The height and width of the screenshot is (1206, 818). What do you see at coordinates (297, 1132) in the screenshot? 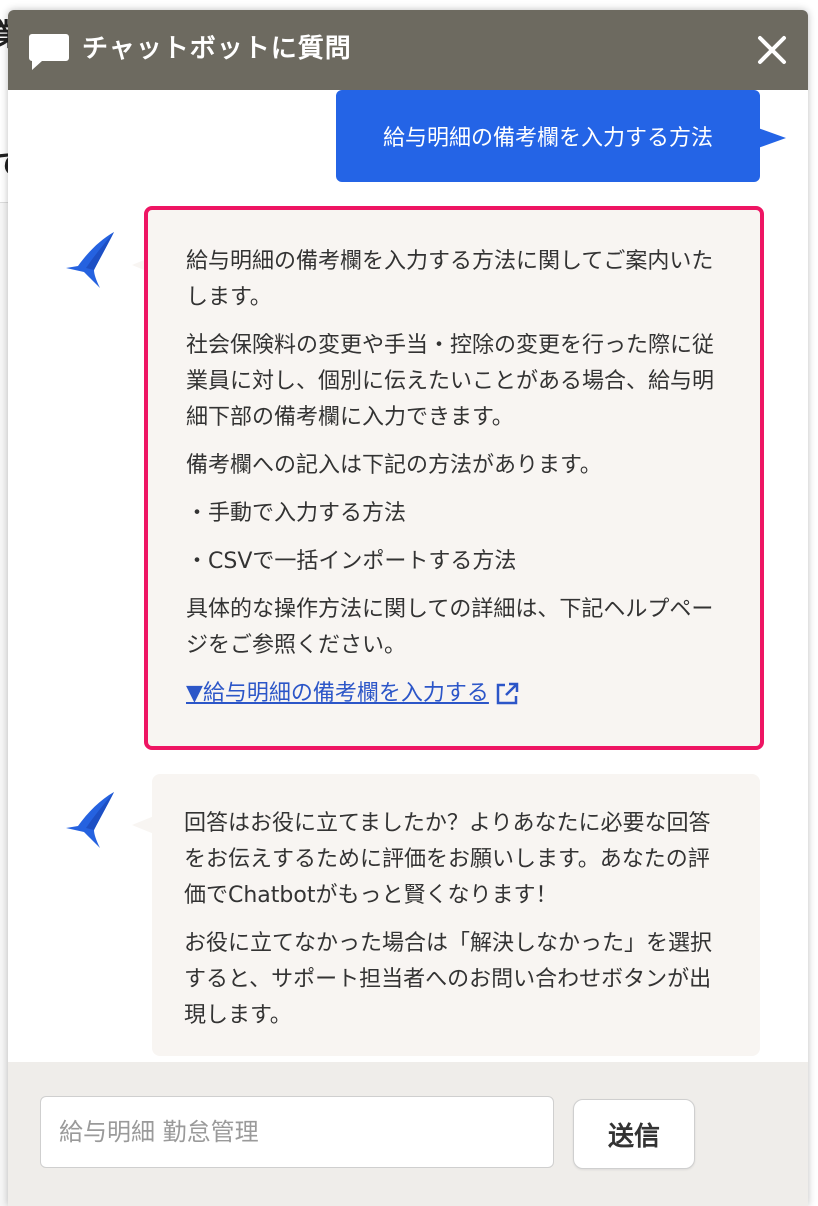
I see `chat-input` at bounding box center [297, 1132].